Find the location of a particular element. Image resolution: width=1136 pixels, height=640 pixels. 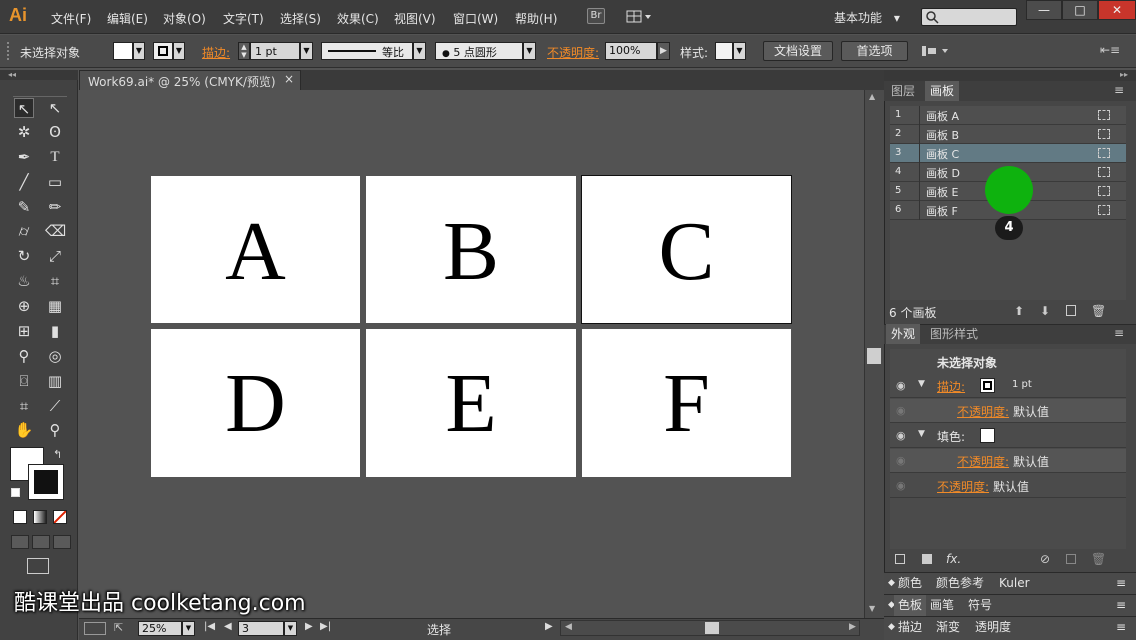

opacity-input: 100% is located at coordinates (631, 51).